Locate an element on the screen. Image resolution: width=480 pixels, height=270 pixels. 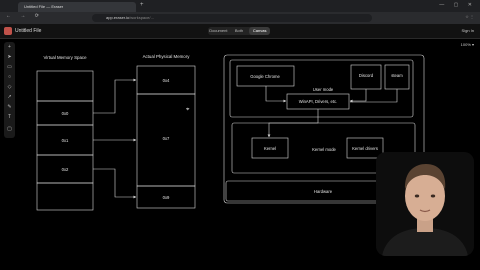
virtual-page-2-label: 0x2 is located at coordinates (65, 169).